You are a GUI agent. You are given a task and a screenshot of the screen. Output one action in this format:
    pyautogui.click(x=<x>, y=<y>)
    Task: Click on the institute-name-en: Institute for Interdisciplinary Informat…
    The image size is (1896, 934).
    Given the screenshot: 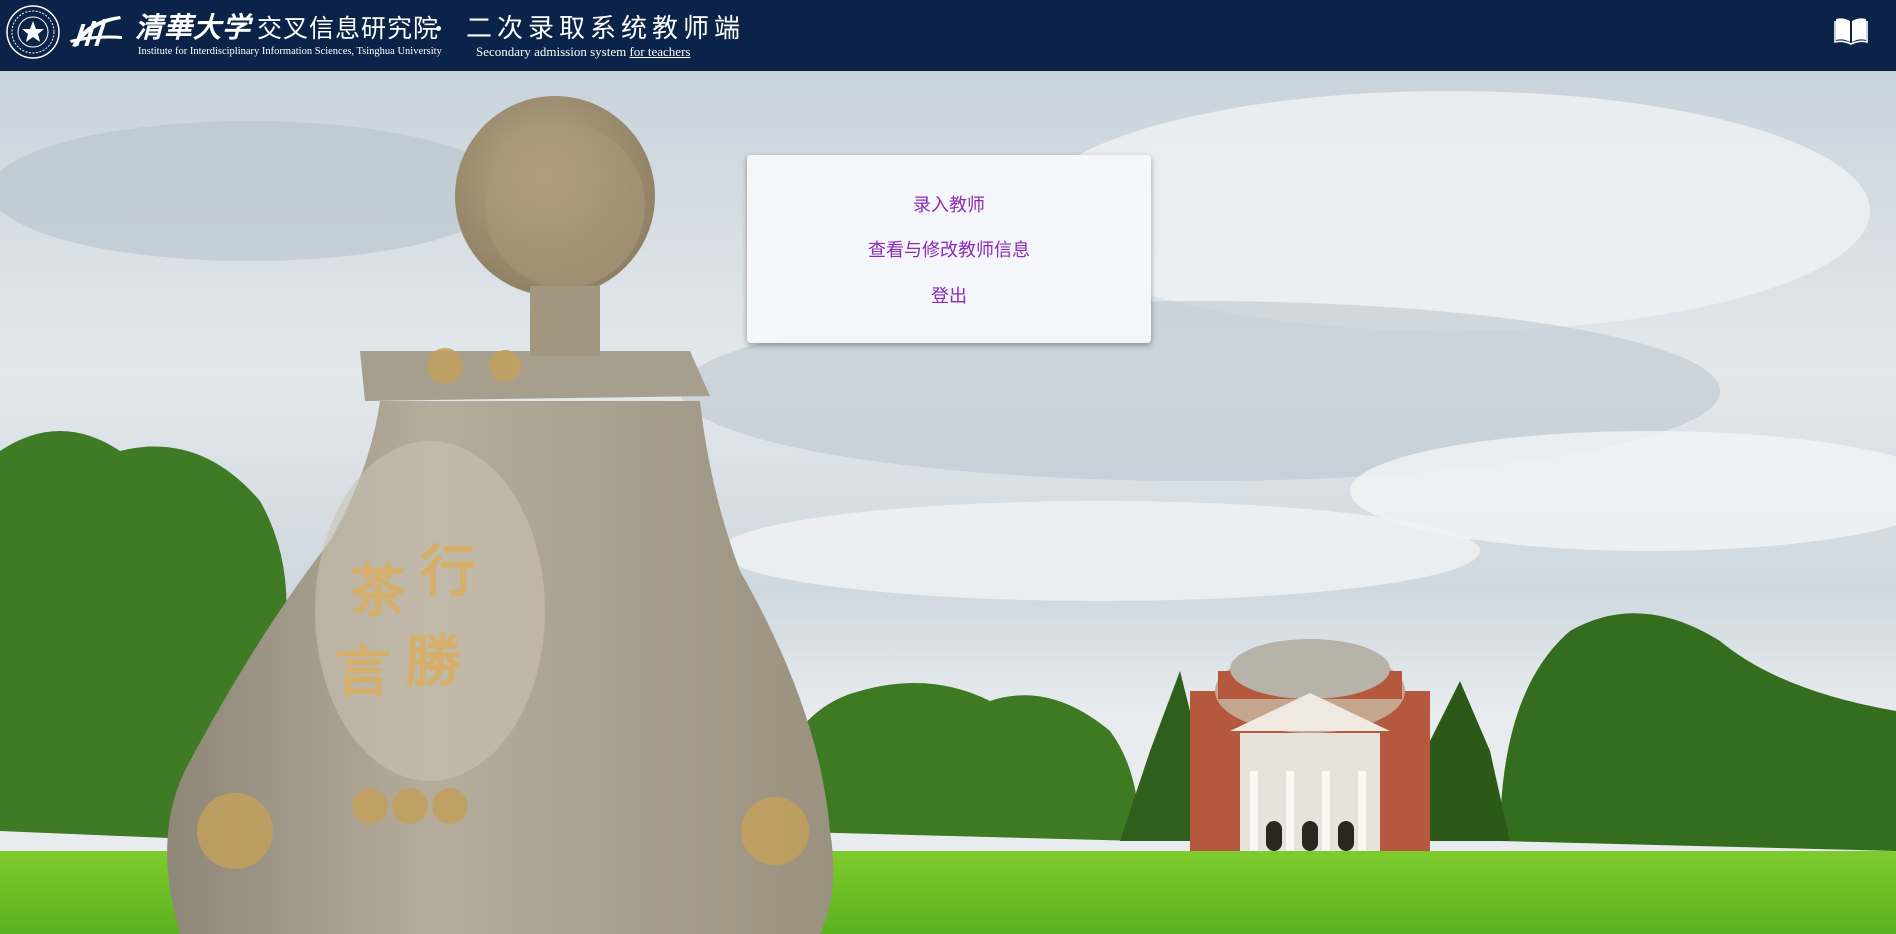 What is the action you would take?
    pyautogui.click(x=290, y=51)
    